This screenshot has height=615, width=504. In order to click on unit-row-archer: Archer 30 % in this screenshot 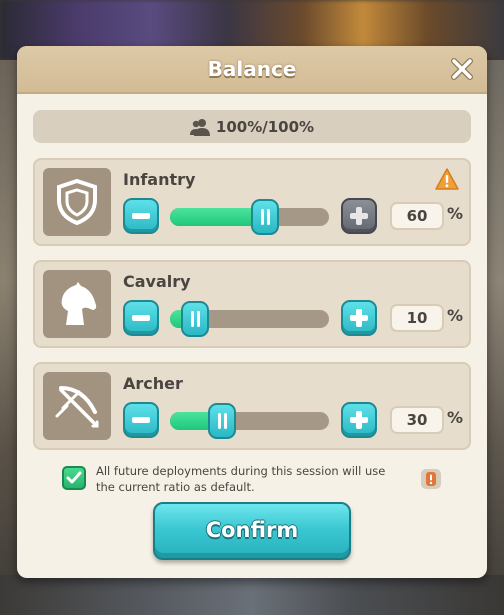, I will do `click(252, 406)`.